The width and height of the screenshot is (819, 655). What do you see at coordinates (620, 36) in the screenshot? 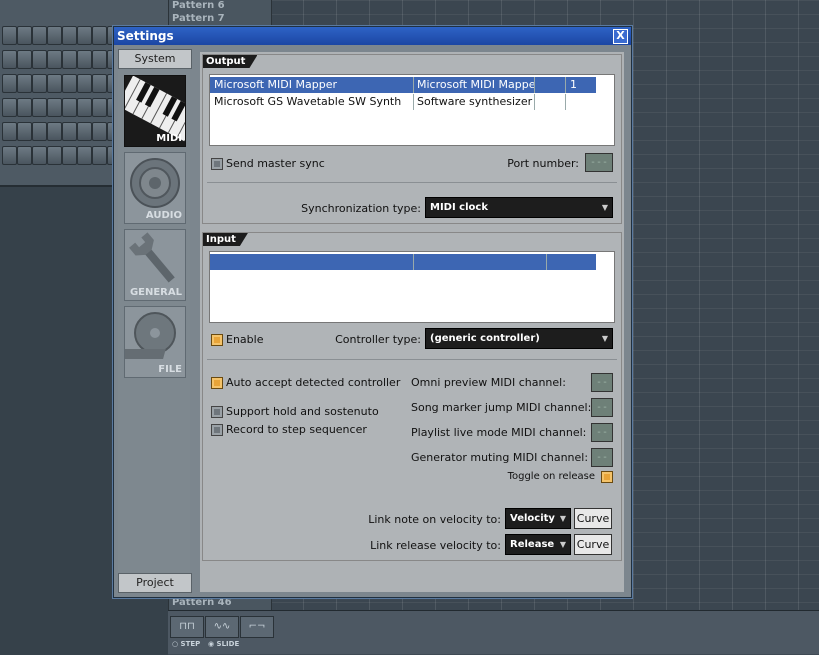
I see `close-icon: X` at bounding box center [620, 36].